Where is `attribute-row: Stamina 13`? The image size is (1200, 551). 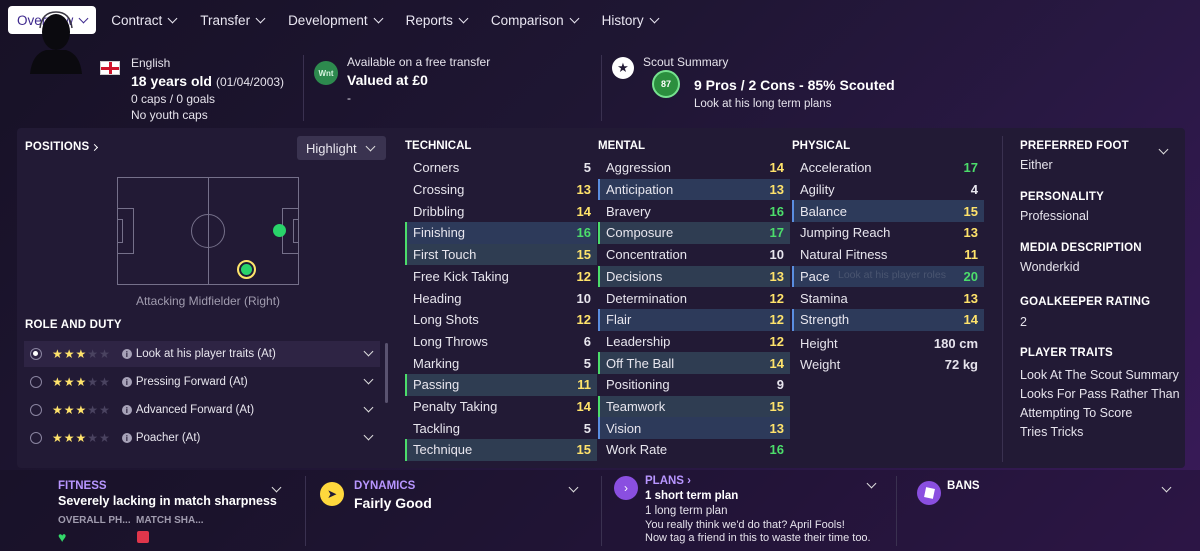 attribute-row: Stamina 13 is located at coordinates (888, 298).